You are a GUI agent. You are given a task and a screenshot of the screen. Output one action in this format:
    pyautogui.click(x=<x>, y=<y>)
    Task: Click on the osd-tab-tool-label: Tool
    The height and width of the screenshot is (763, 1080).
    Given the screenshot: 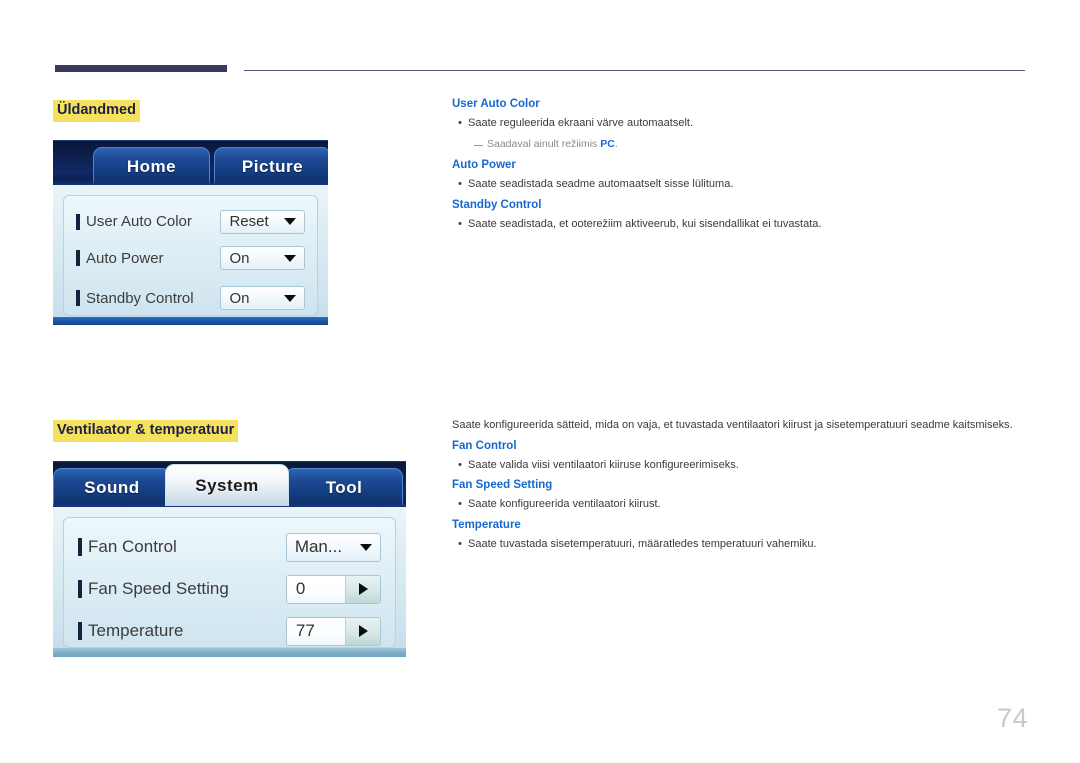 What is the action you would take?
    pyautogui.click(x=344, y=487)
    